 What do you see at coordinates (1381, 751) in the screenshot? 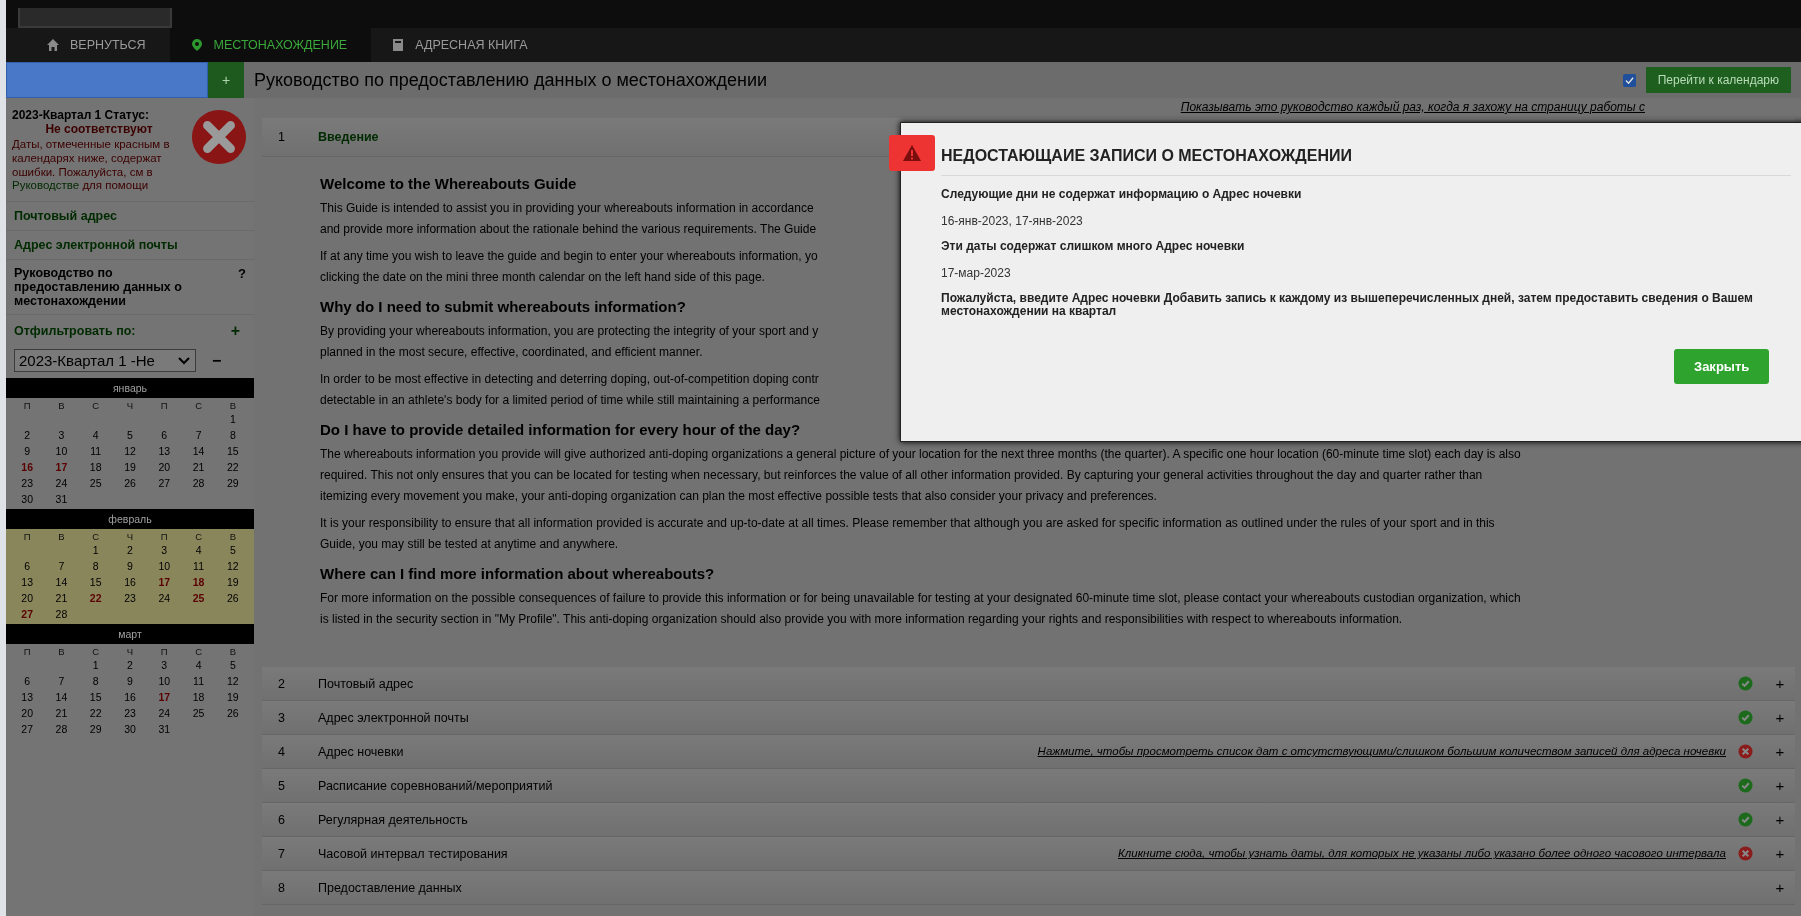
I see `status-link: Нажмите, чтобы просмотреть список дат с отсутствующими/слишком большим количеством записей для адреса ночевки` at bounding box center [1381, 751].